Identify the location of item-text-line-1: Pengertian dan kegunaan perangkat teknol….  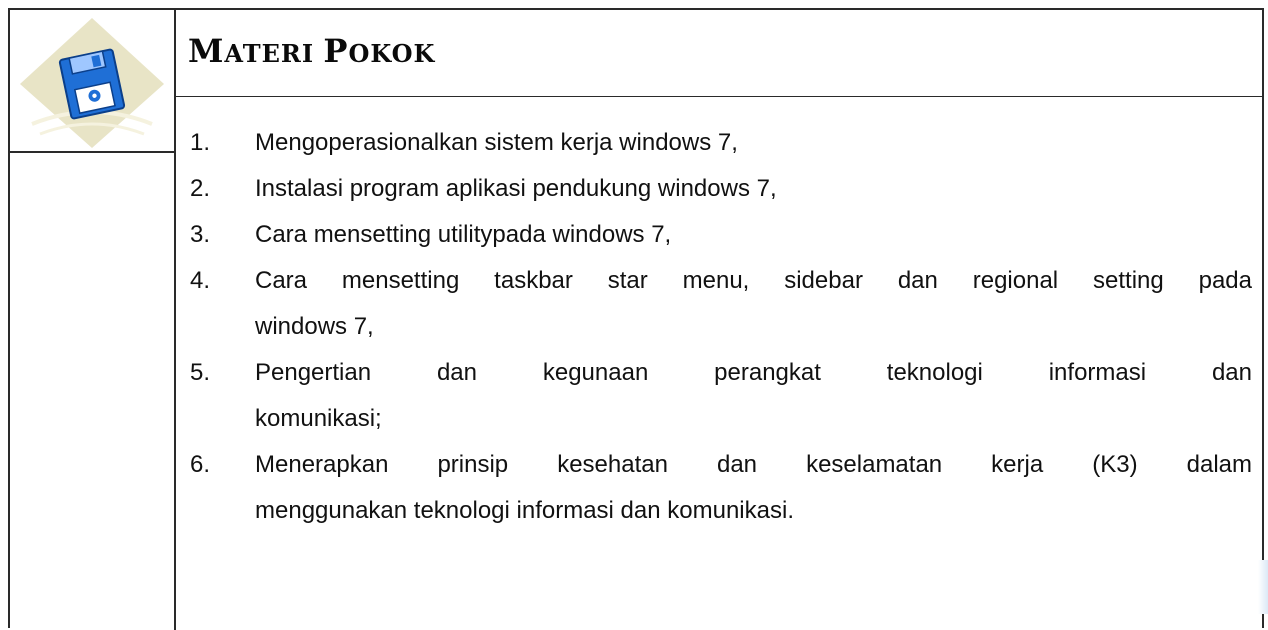
(753, 372).